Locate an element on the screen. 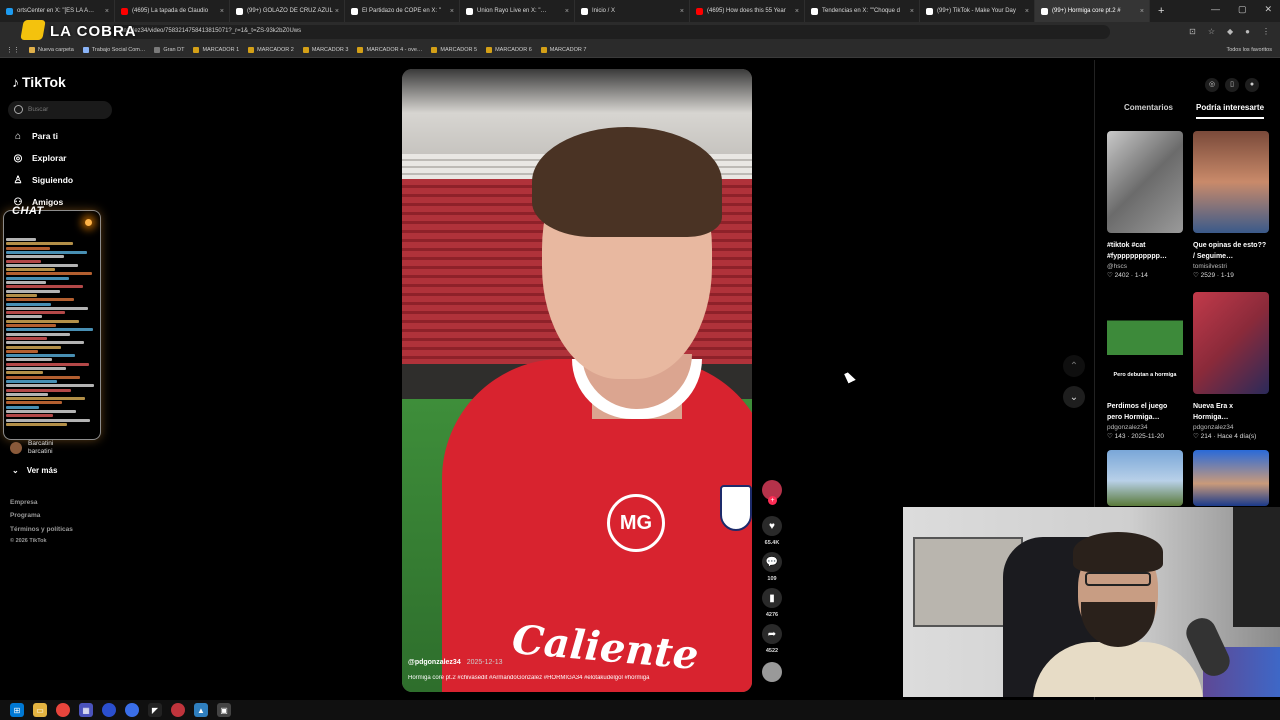 The image size is (1280, 720). card-author: @hscs is located at coordinates (1145, 266).